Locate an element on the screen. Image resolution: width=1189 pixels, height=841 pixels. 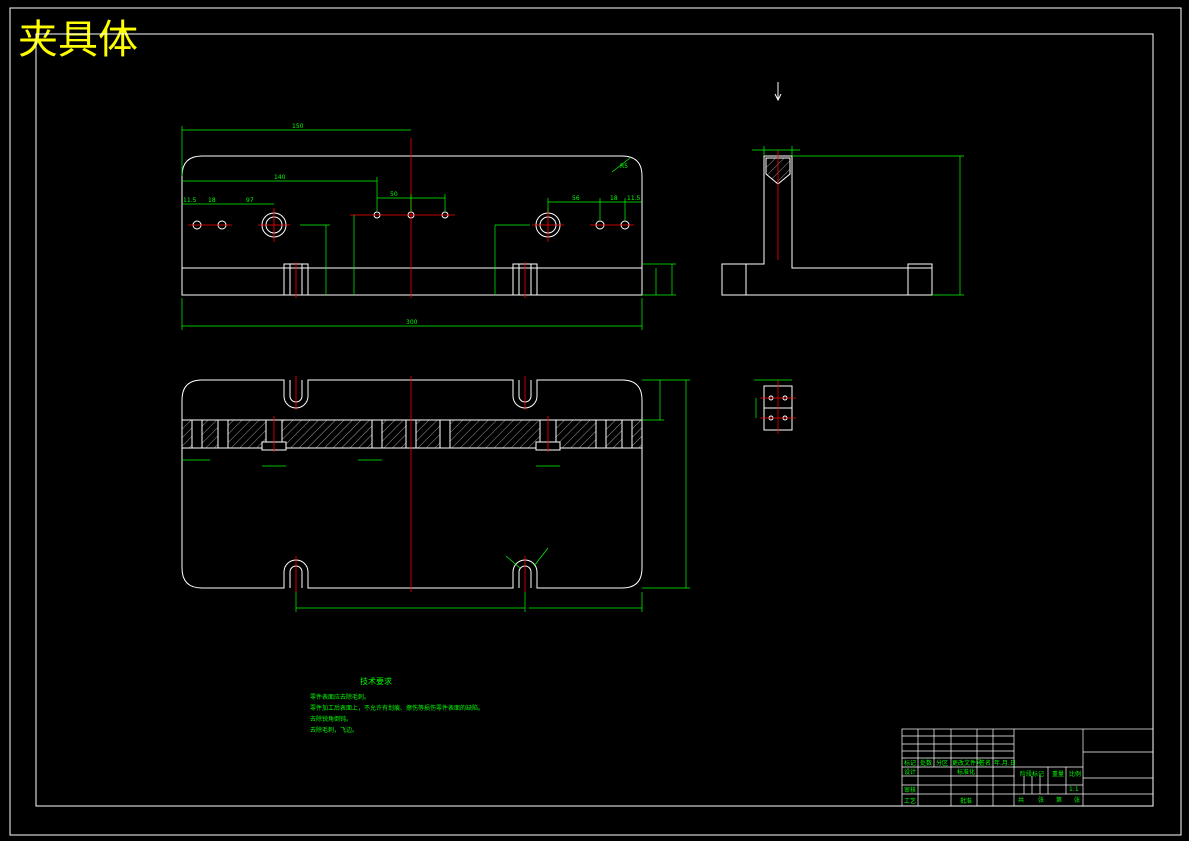
tb-weight: 重量 is located at coordinates (1058, 774).